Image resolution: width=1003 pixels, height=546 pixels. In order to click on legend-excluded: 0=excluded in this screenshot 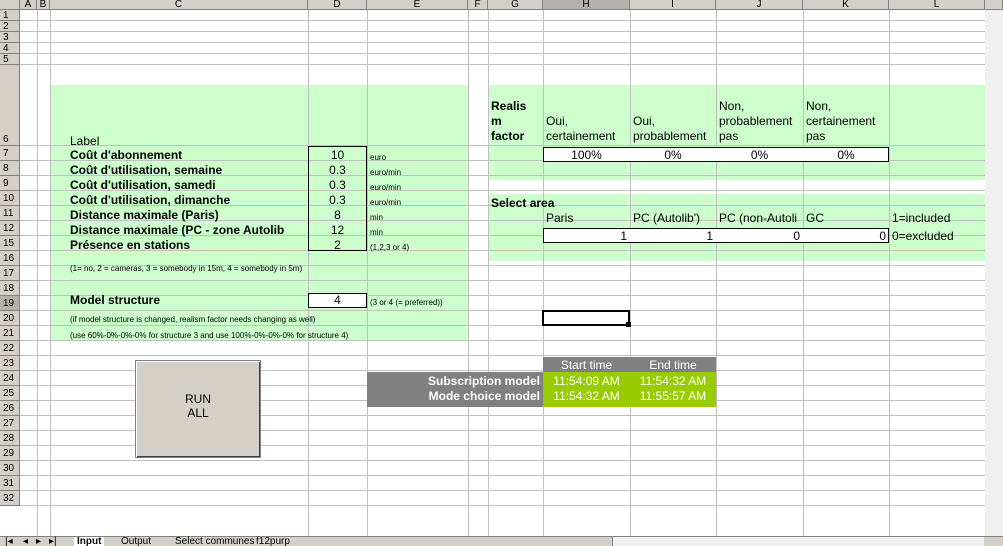, I will do `click(923, 236)`.